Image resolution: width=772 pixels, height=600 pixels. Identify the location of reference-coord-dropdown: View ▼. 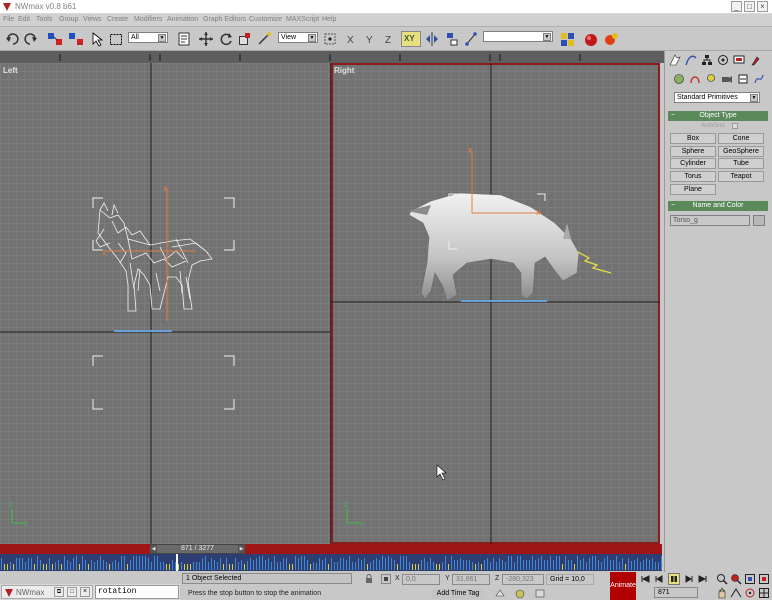
(298, 37).